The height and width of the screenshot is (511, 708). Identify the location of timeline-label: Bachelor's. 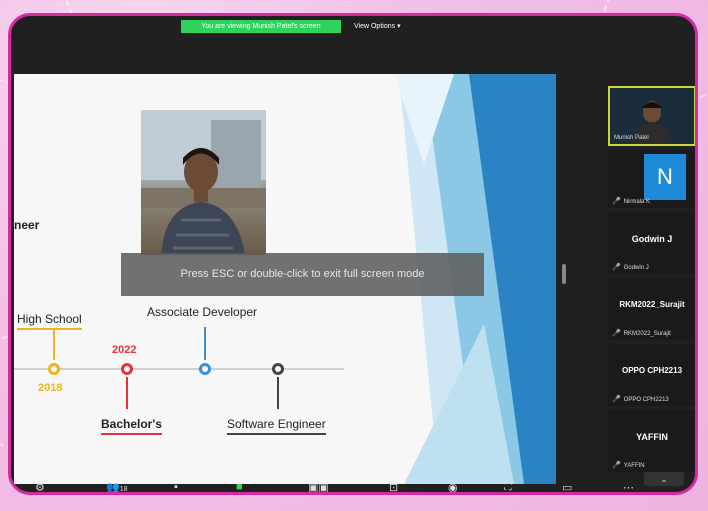
(131, 426).